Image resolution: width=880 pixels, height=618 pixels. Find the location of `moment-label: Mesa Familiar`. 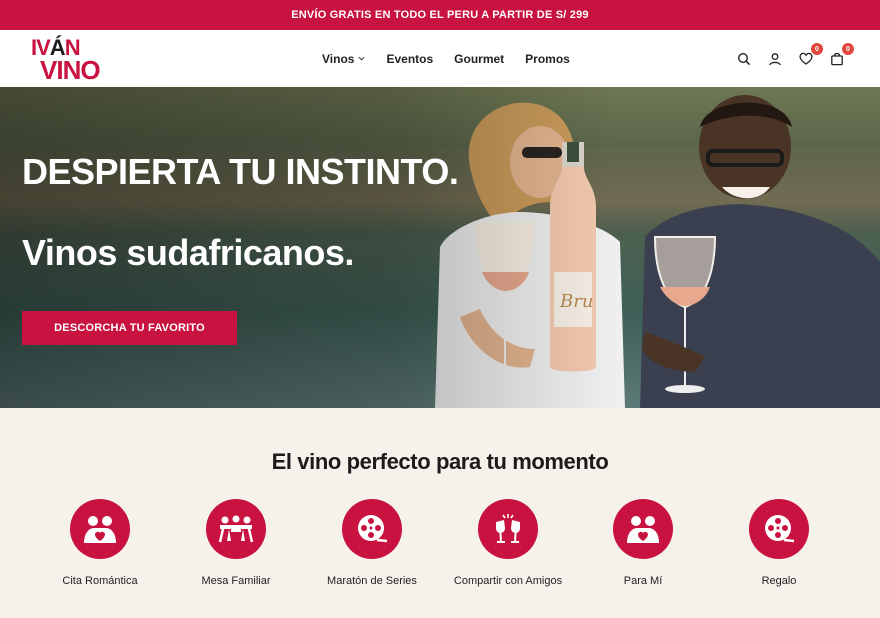

moment-label: Mesa Familiar is located at coordinates (236, 581).